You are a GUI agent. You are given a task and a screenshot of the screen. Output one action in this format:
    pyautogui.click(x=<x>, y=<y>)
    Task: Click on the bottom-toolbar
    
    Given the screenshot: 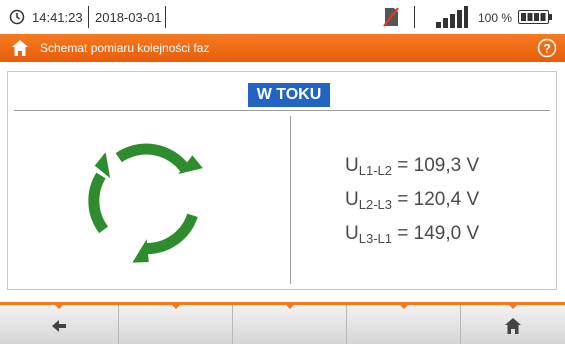 What is the action you would take?
    pyautogui.click(x=282, y=323)
    